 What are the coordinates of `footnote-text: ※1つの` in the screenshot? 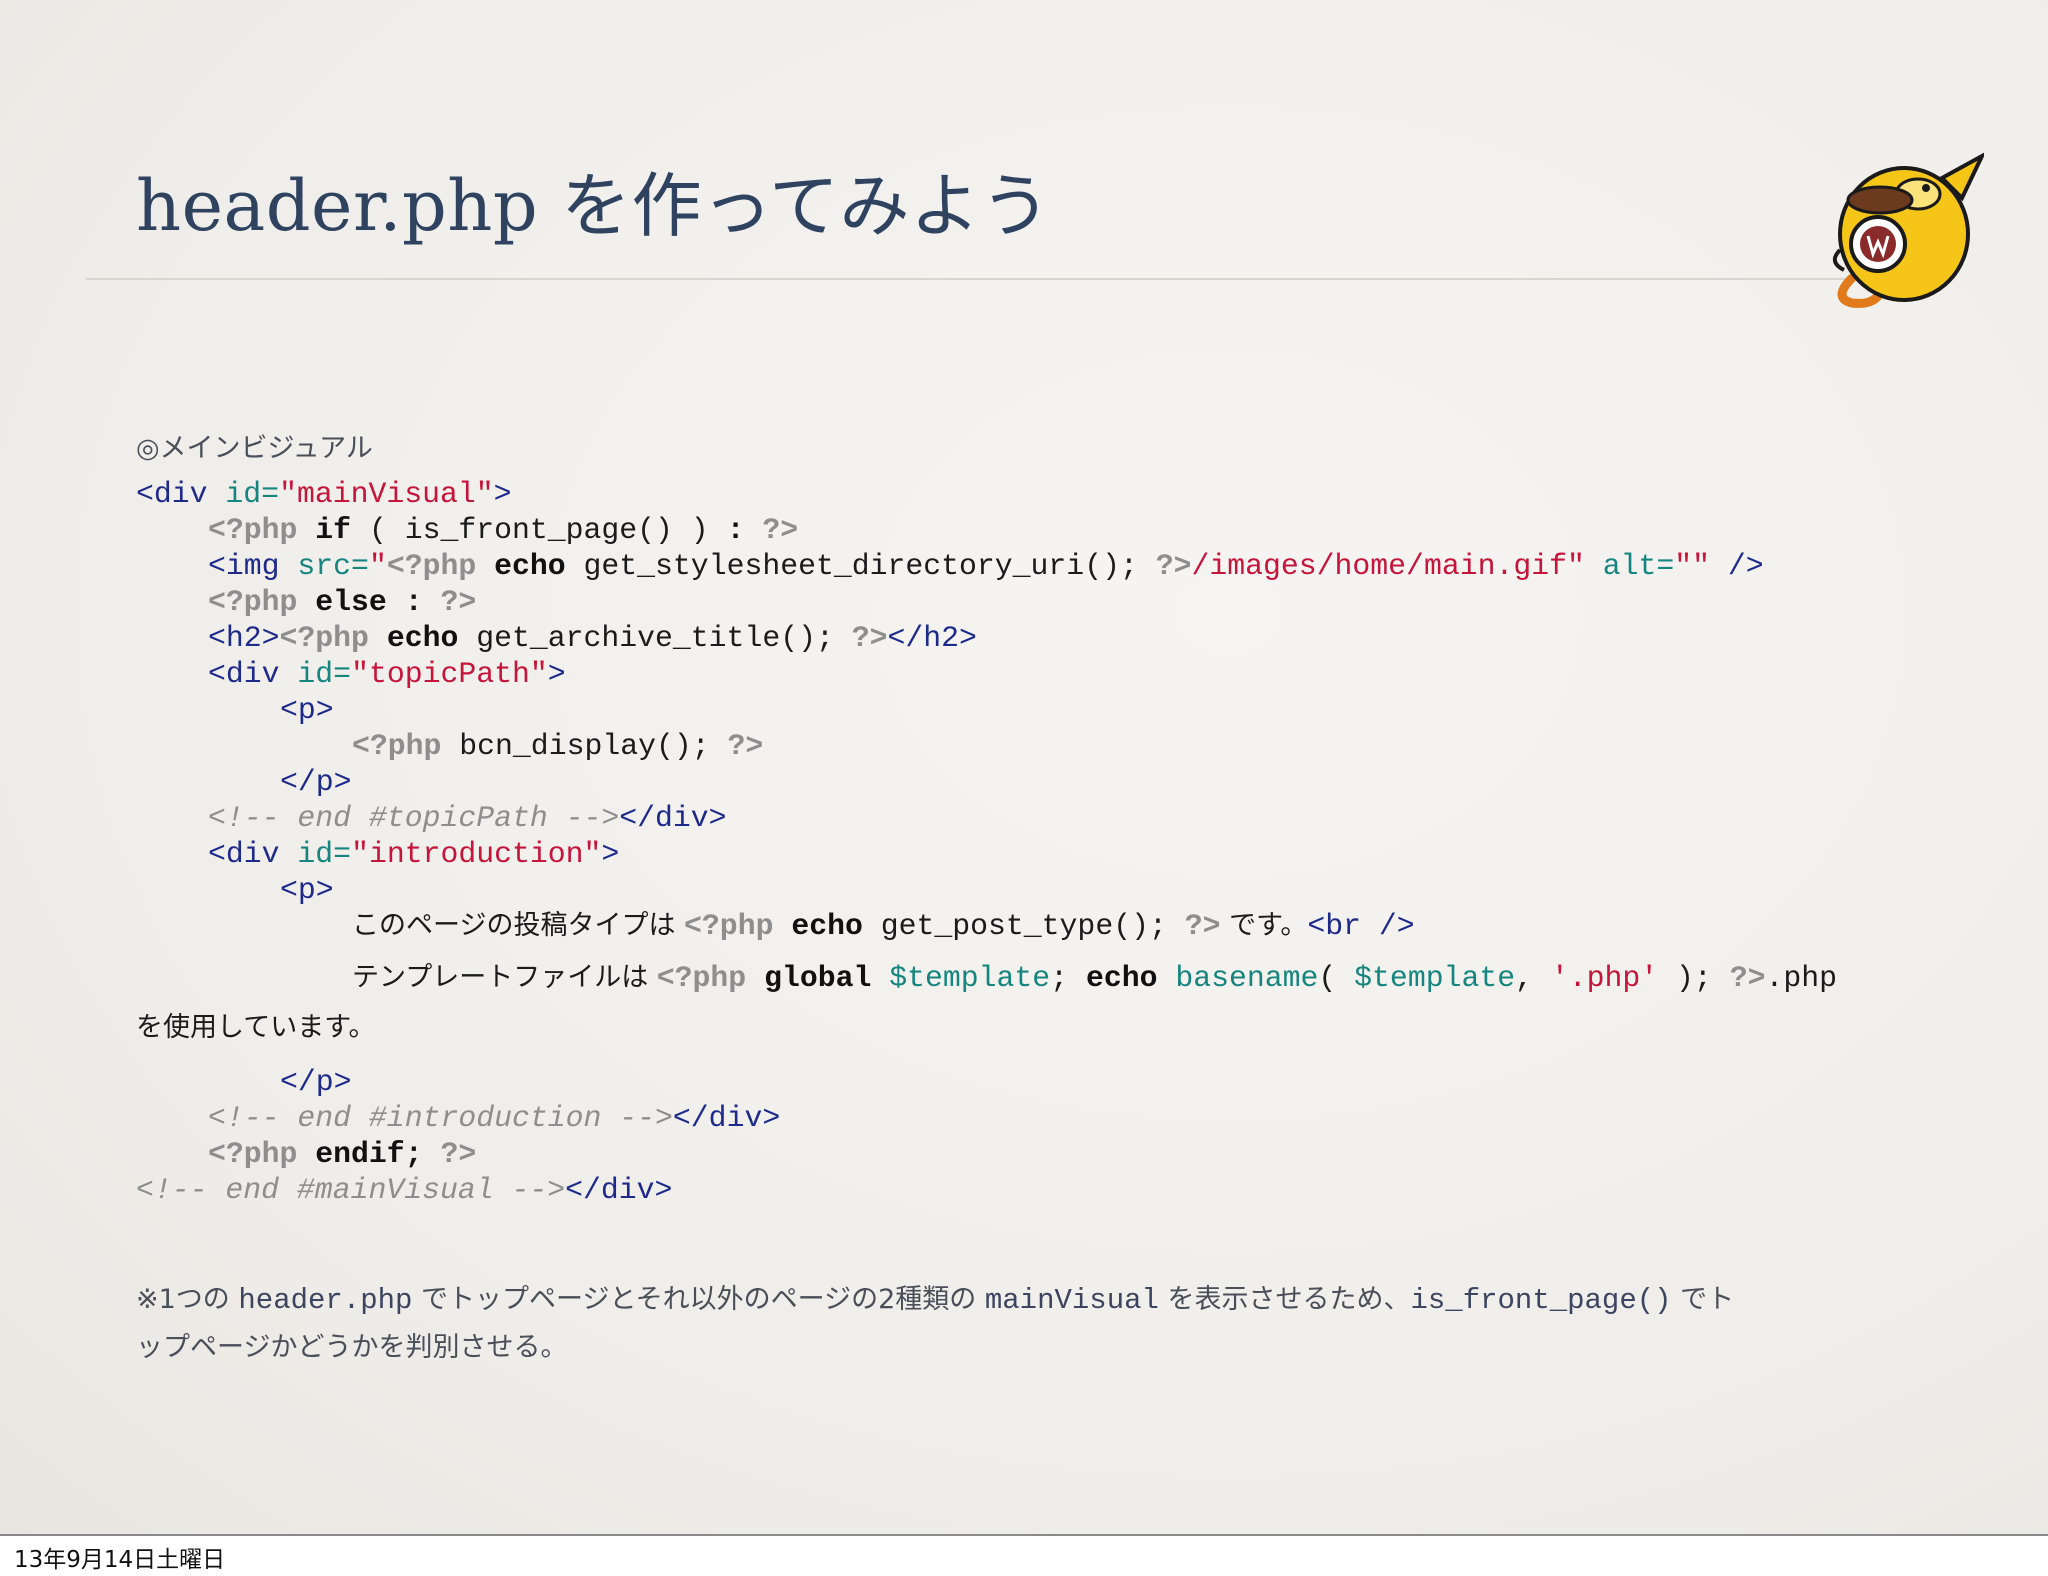 It's located at (187, 1299).